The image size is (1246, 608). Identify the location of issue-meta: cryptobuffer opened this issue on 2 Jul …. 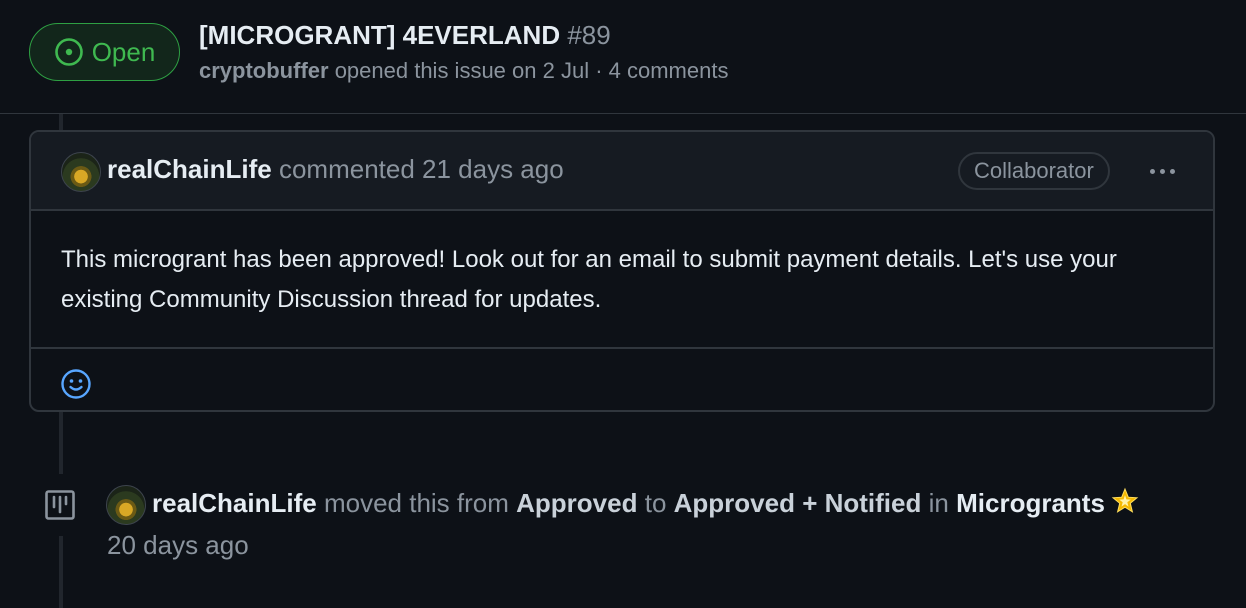
(463, 71).